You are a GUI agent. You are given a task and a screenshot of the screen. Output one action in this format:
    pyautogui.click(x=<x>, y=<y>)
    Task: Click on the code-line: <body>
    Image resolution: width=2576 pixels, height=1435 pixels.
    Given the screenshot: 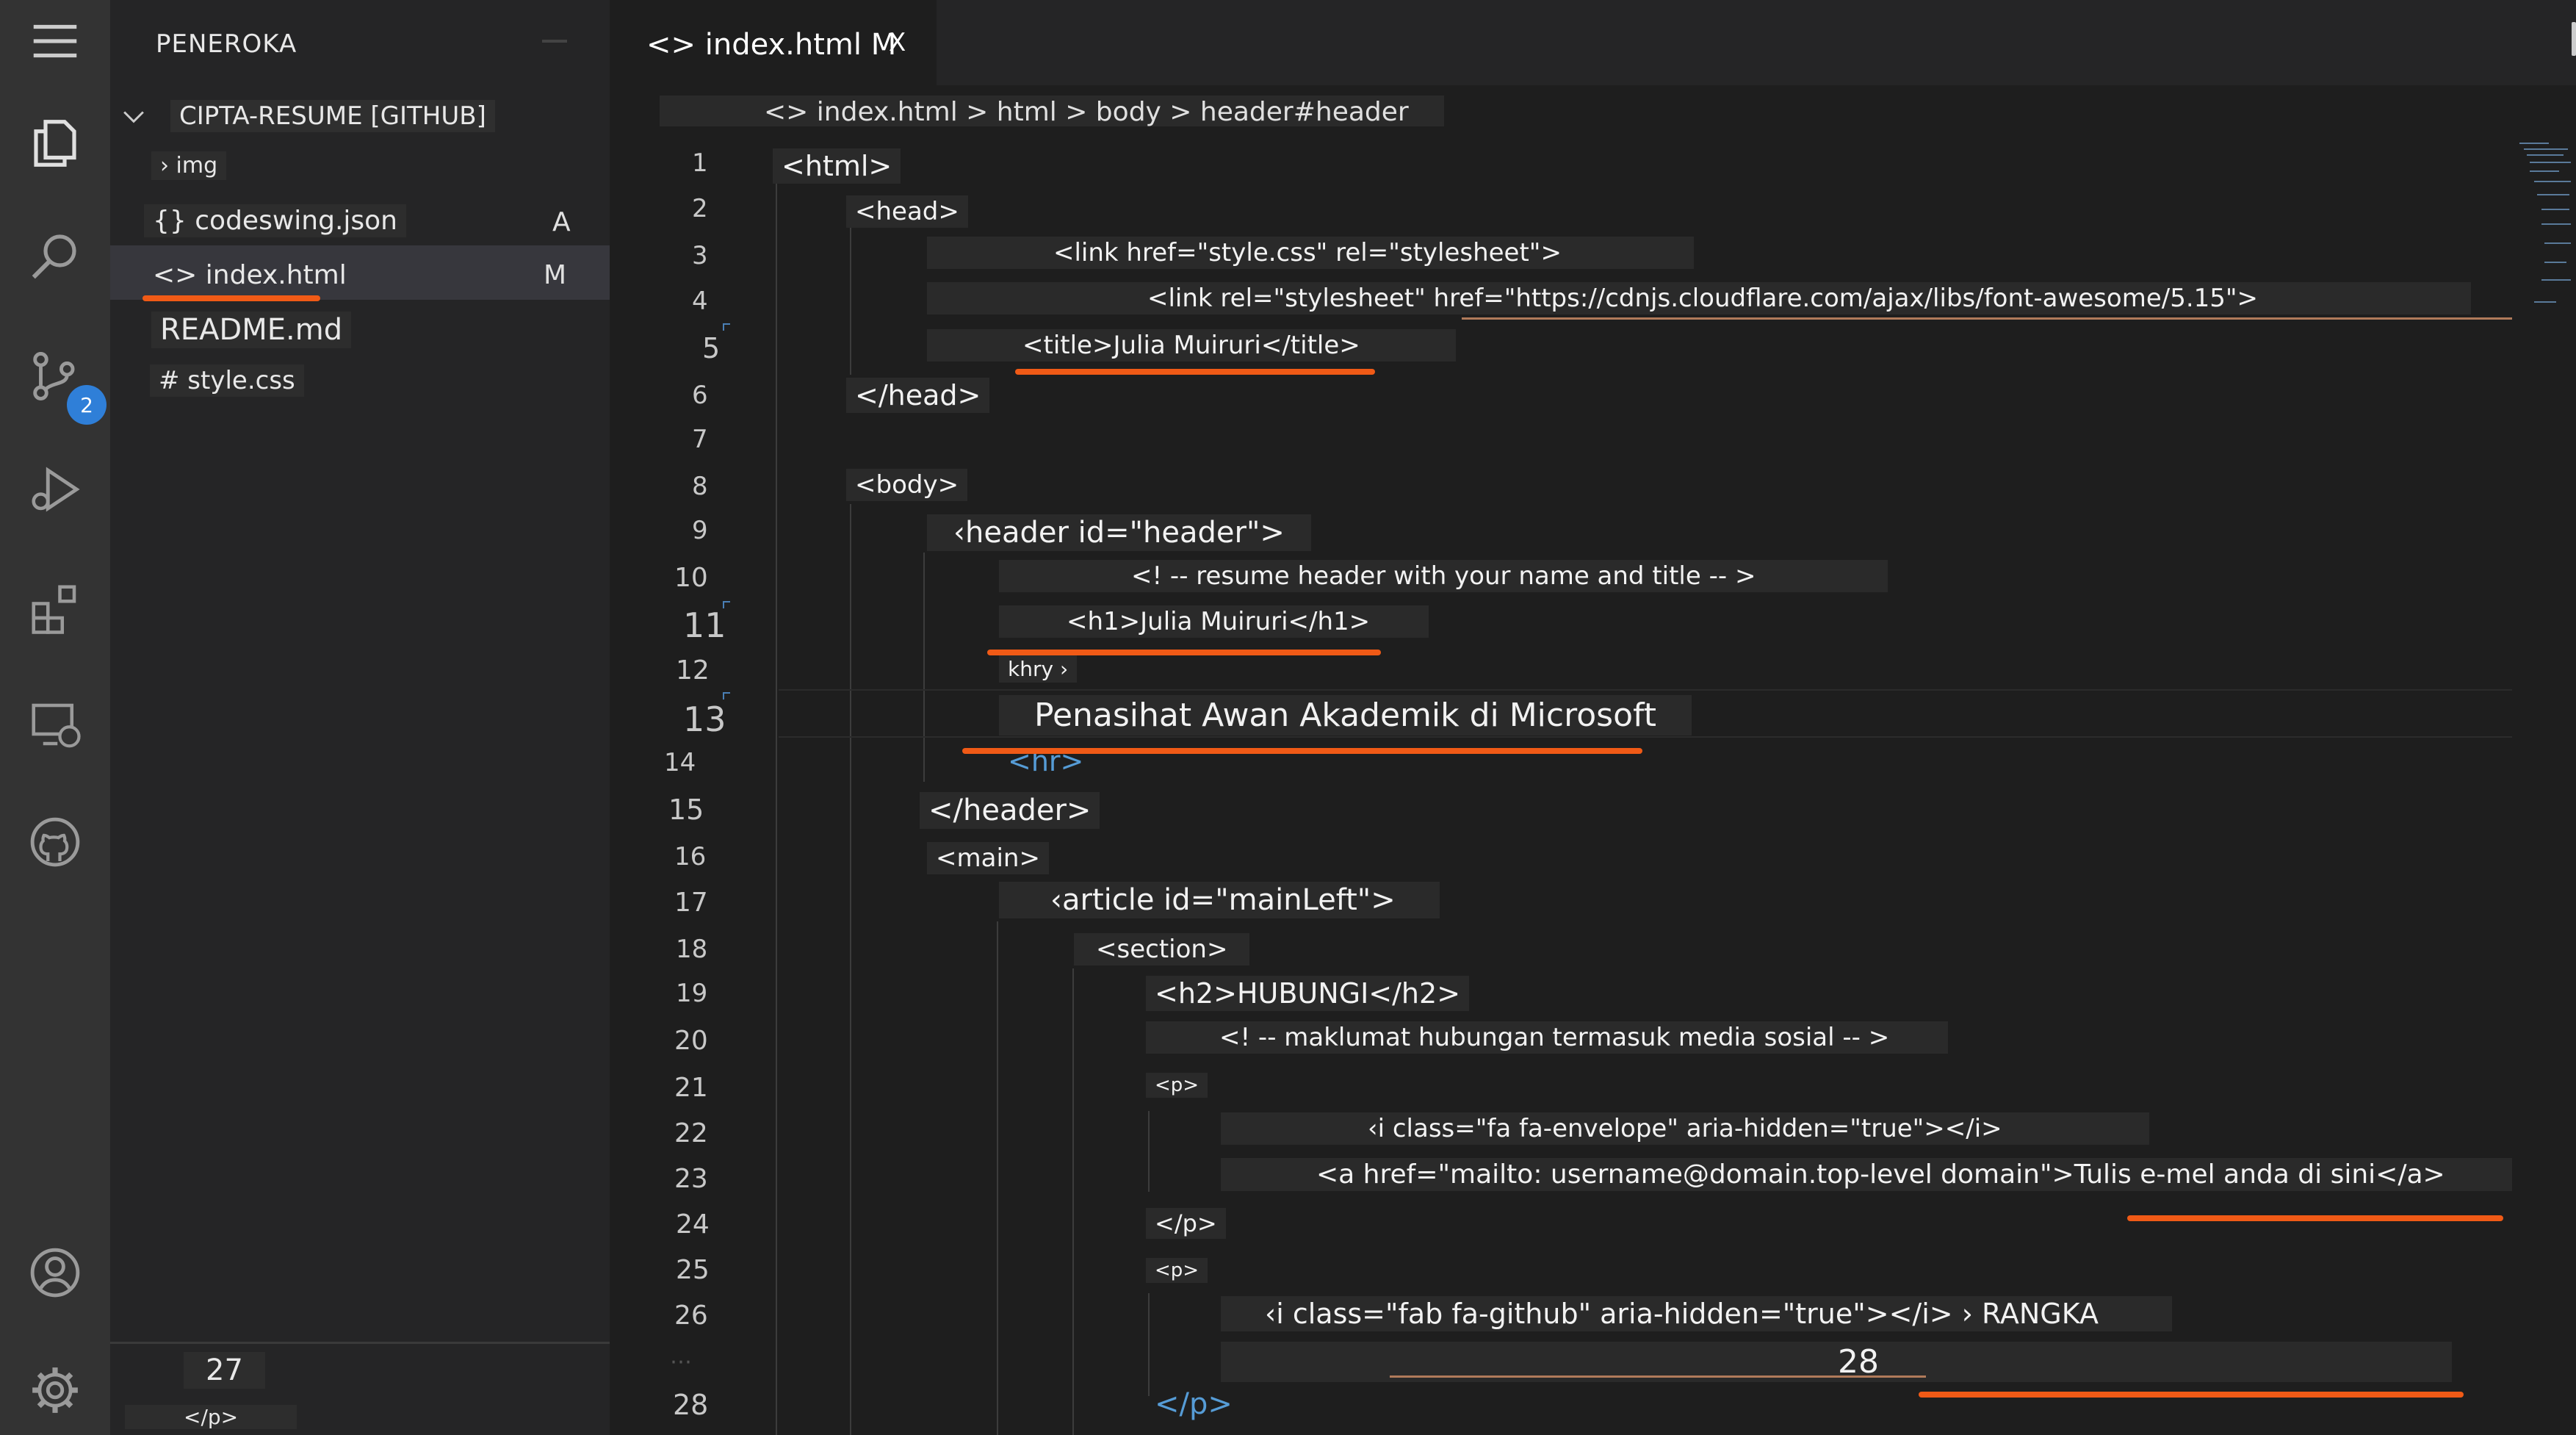 What is the action you would take?
    pyautogui.click(x=907, y=485)
    